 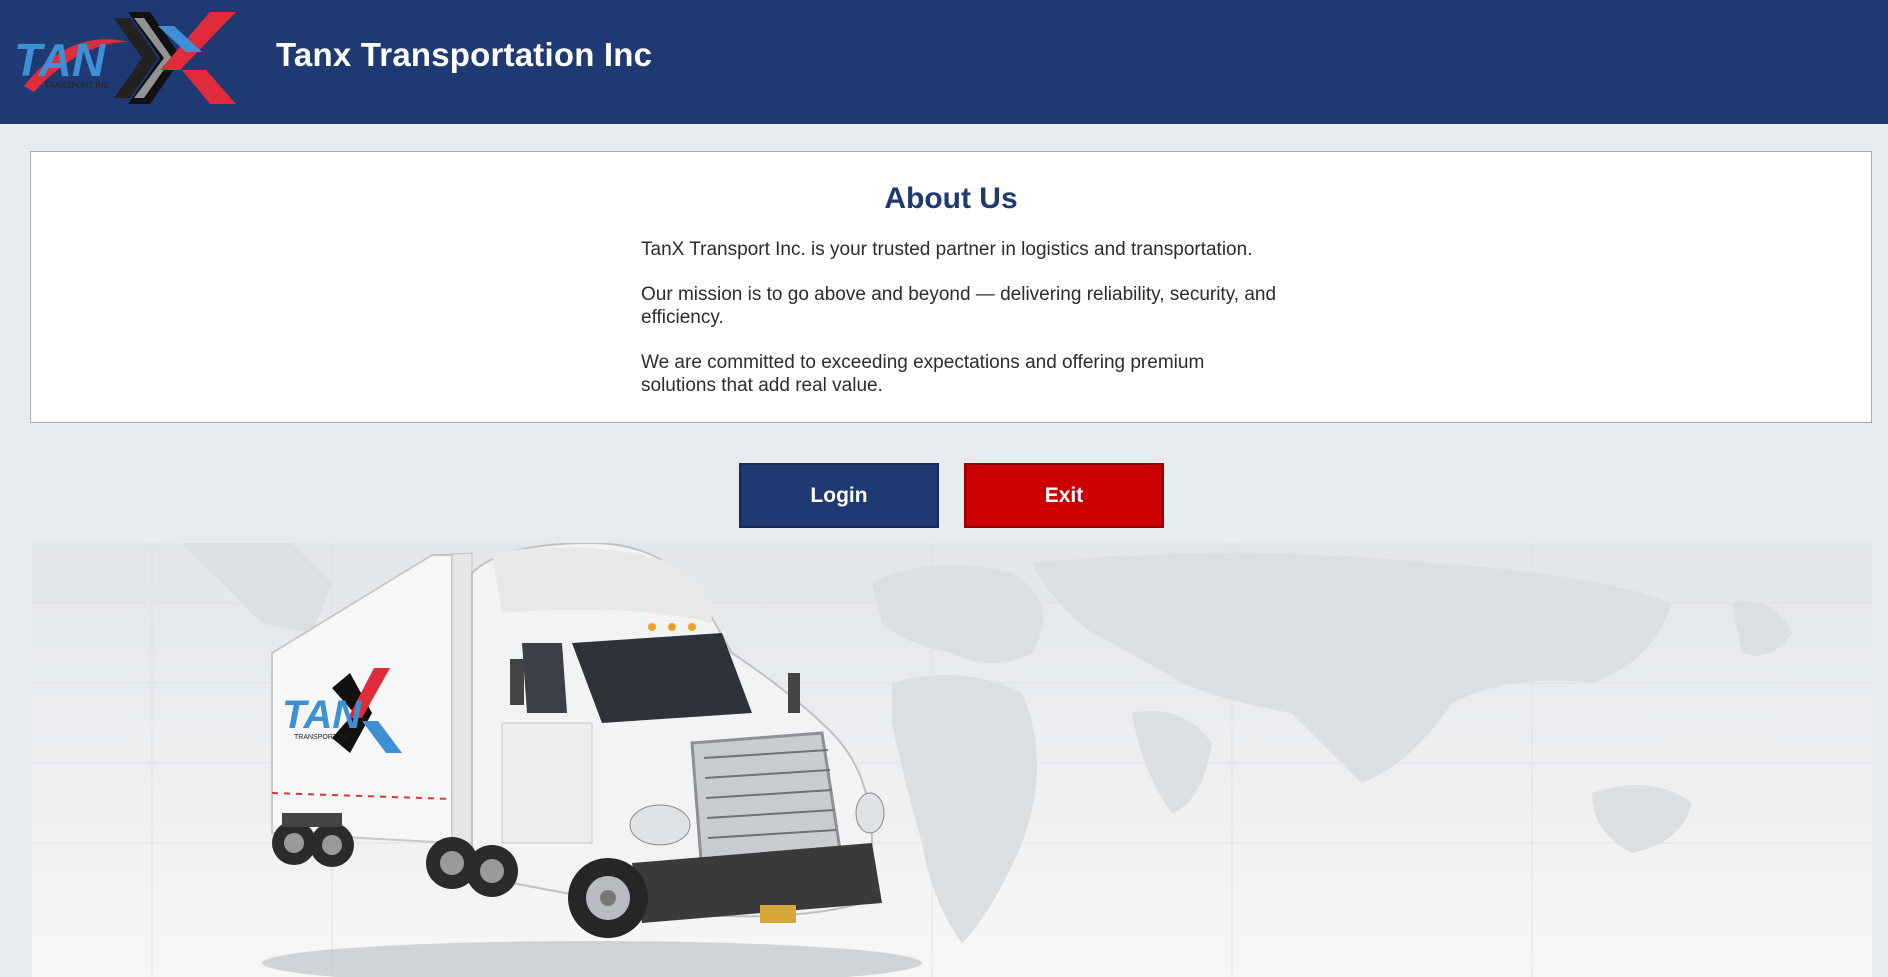 I want to click on app-title: Tanx Transportation Inc, so click(x=464, y=54).